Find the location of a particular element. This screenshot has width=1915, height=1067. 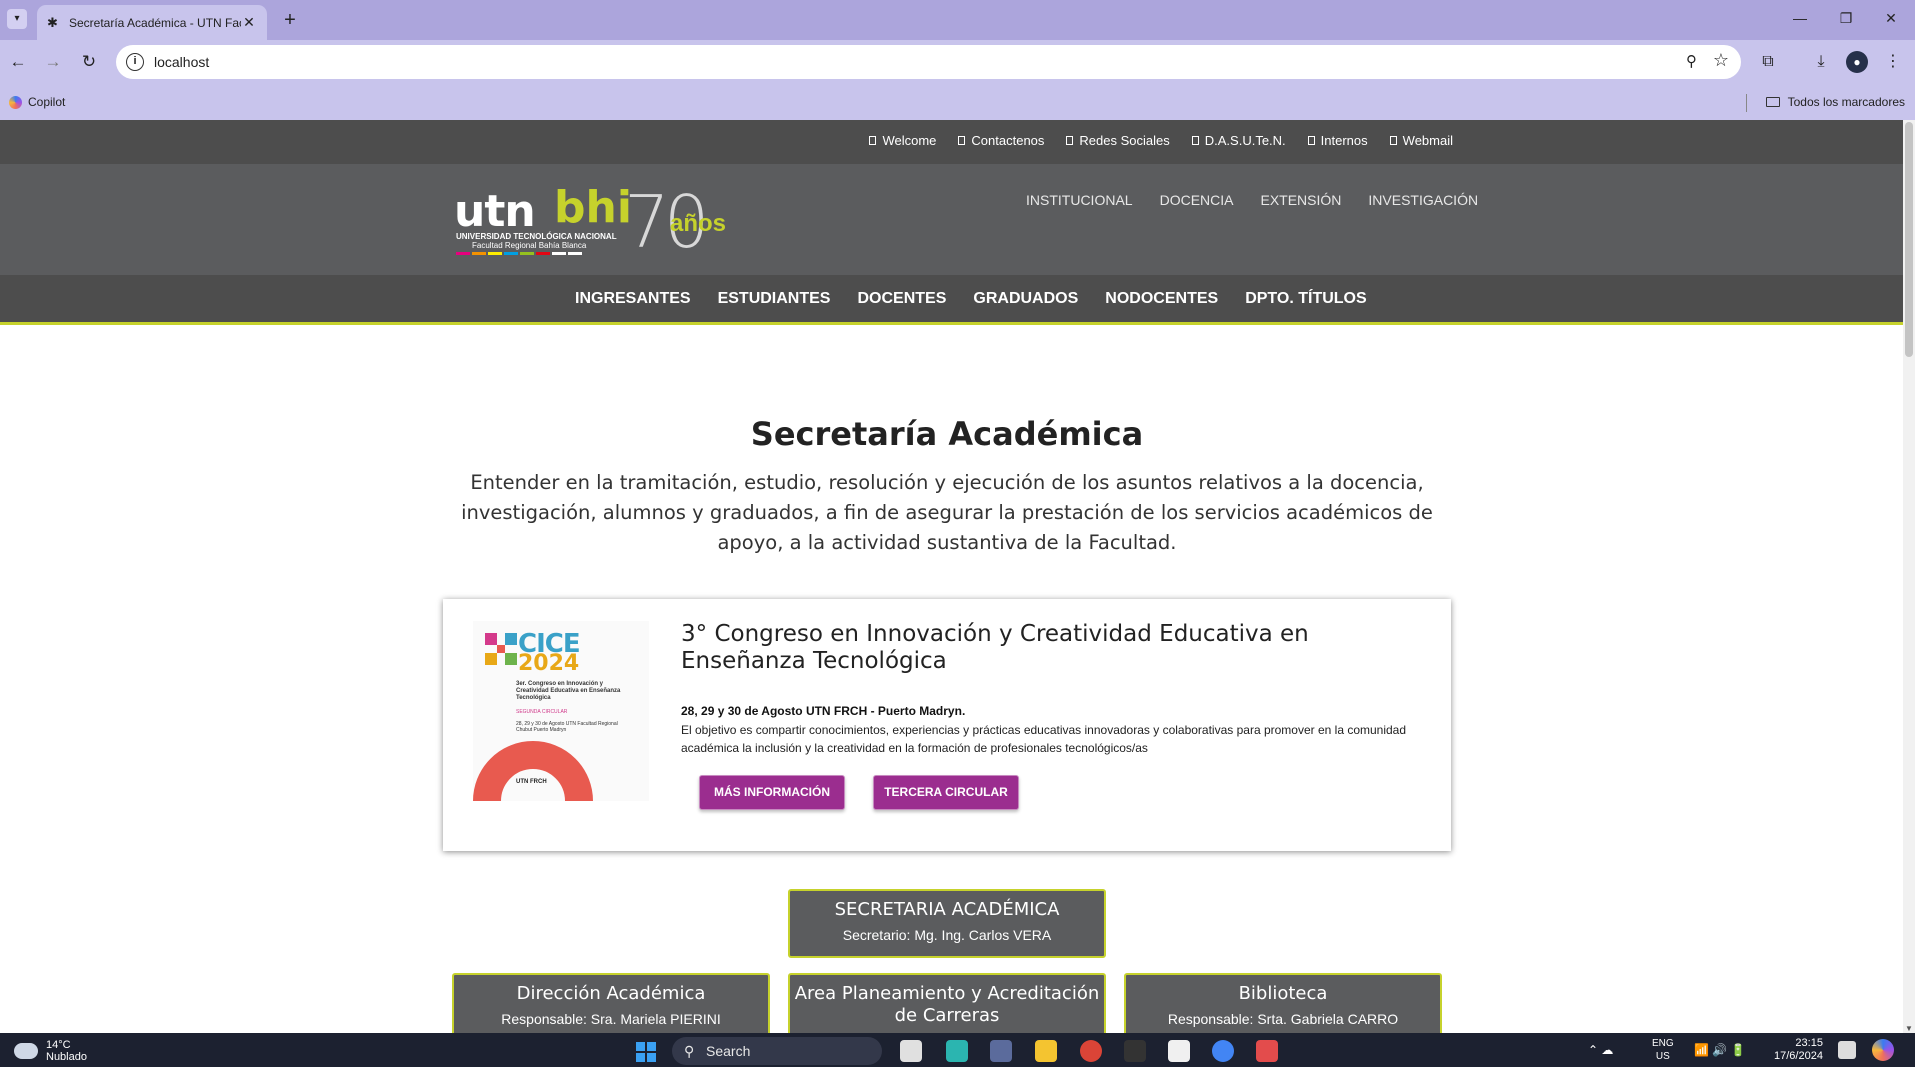

forward-icon: → is located at coordinates (53, 62).